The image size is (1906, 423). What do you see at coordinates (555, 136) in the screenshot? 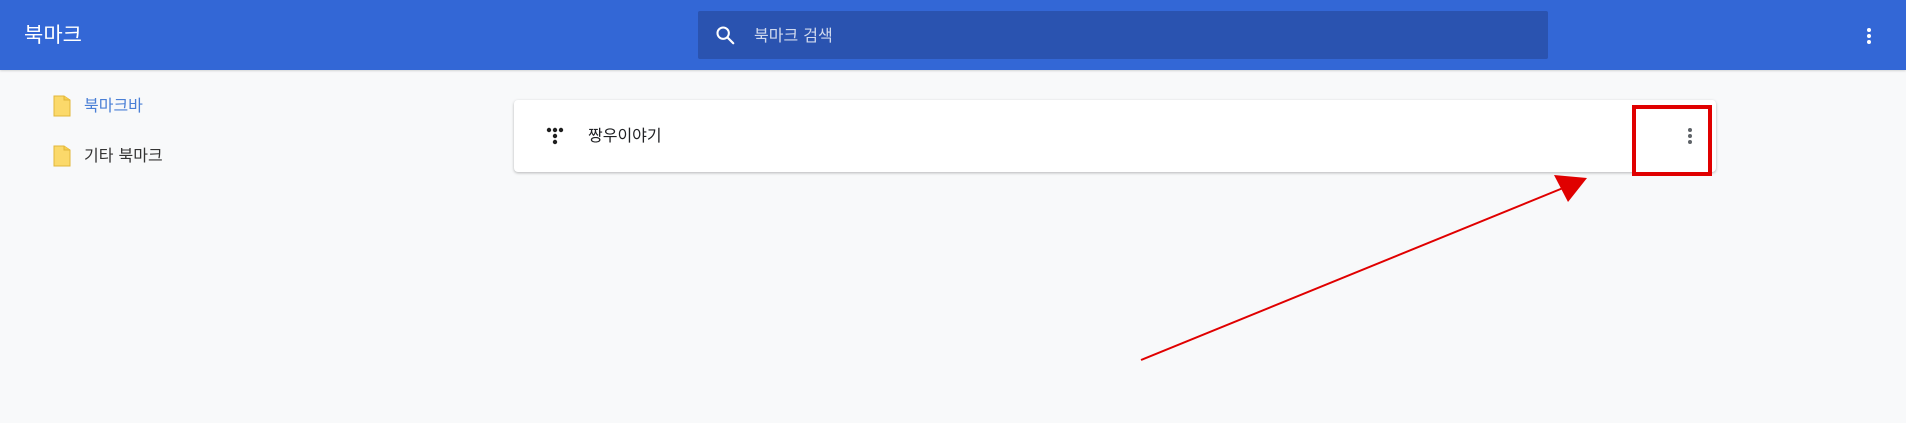
I see `tistory-favicon-icon` at bounding box center [555, 136].